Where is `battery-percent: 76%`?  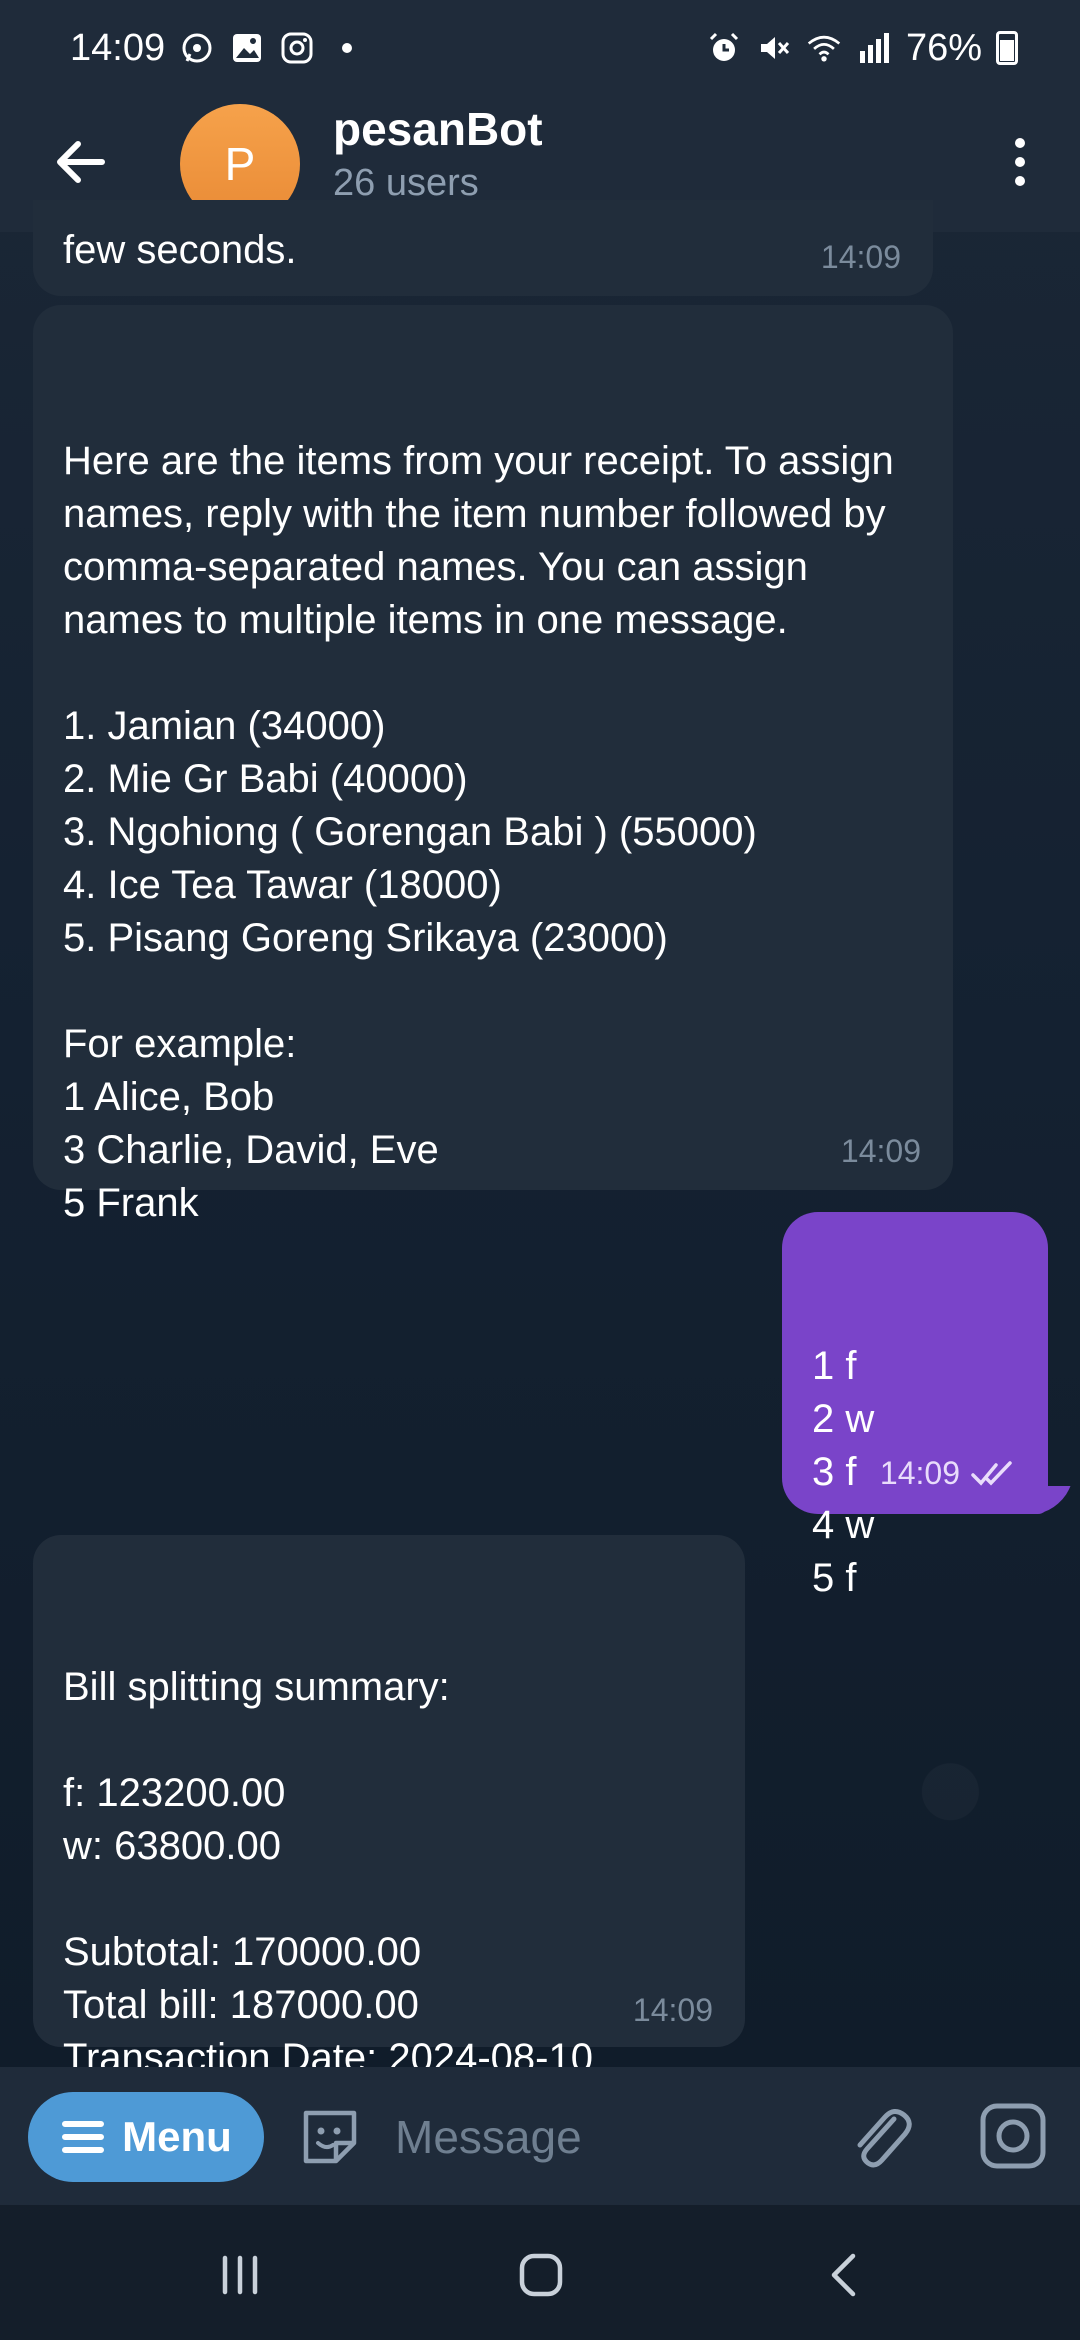
battery-percent: 76% is located at coordinates (943, 47).